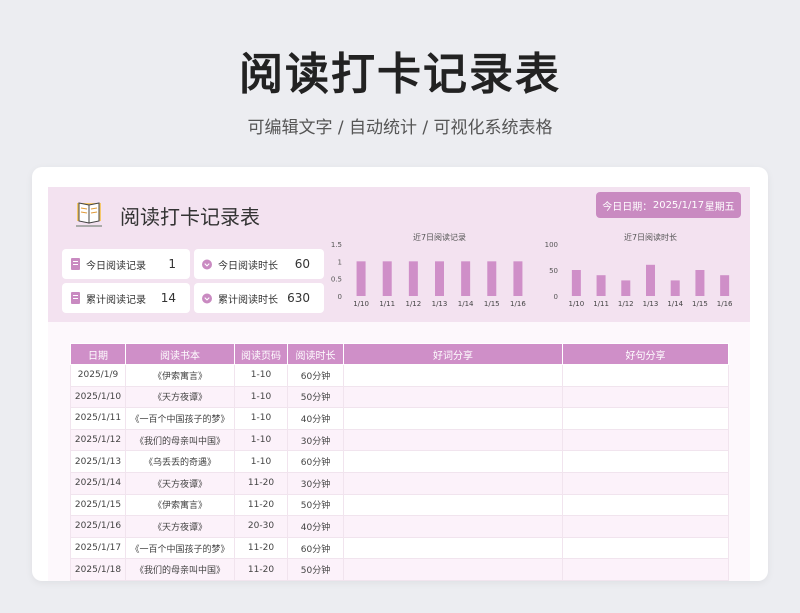  I want to click on table-row: 2025/1/18 《我们的母亲叫中国》 11-20 50分钟, so click(399, 569).